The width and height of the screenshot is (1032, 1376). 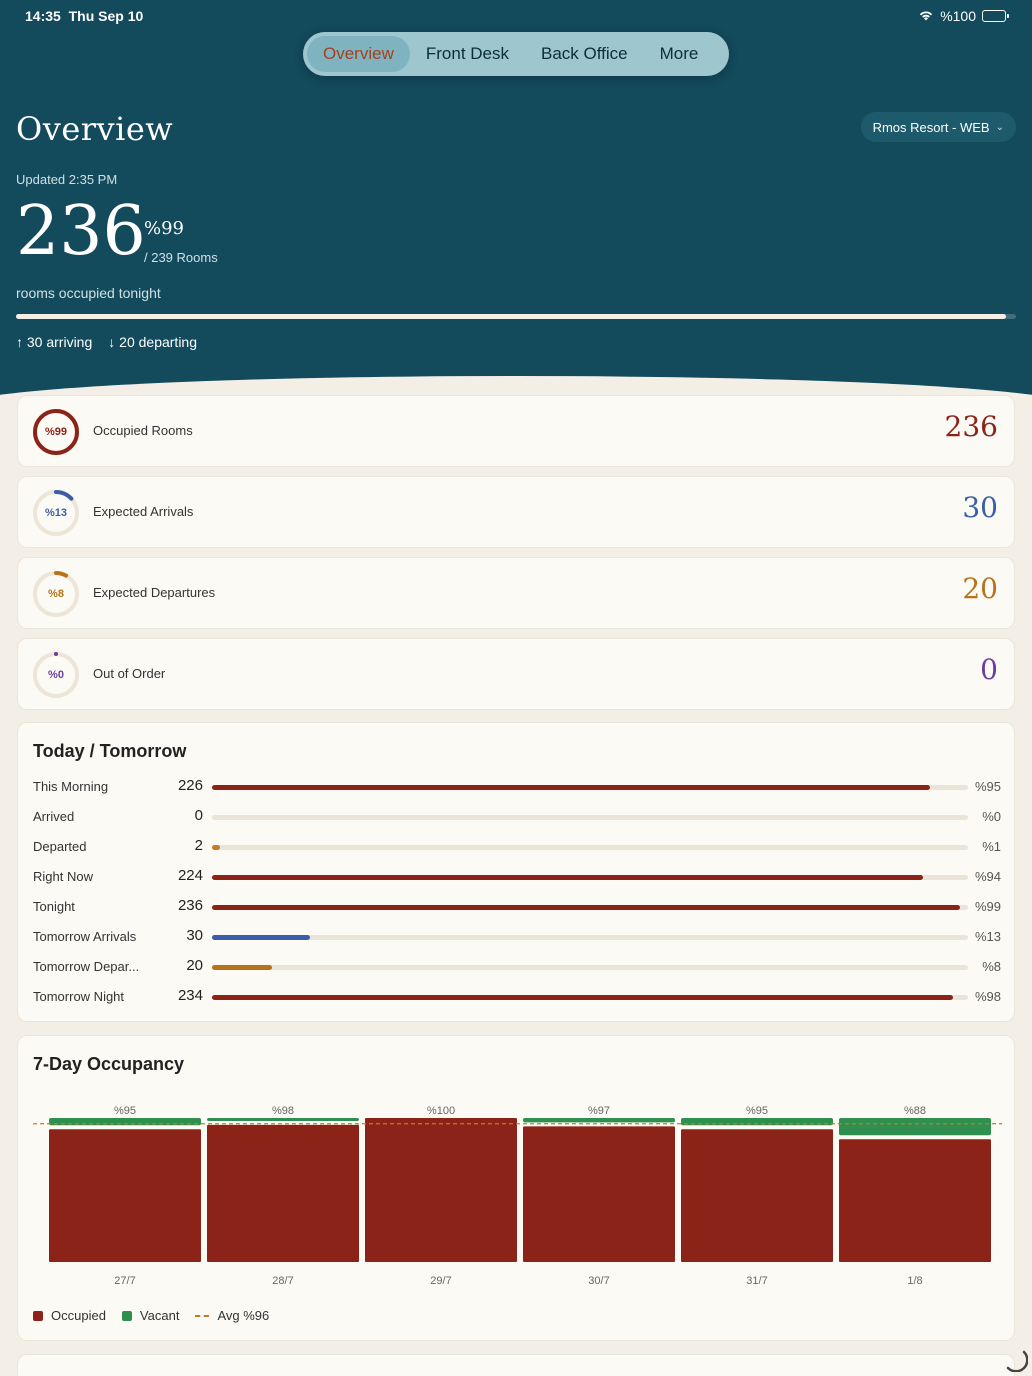 I want to click on next-card, so click(x=516, y=1365).